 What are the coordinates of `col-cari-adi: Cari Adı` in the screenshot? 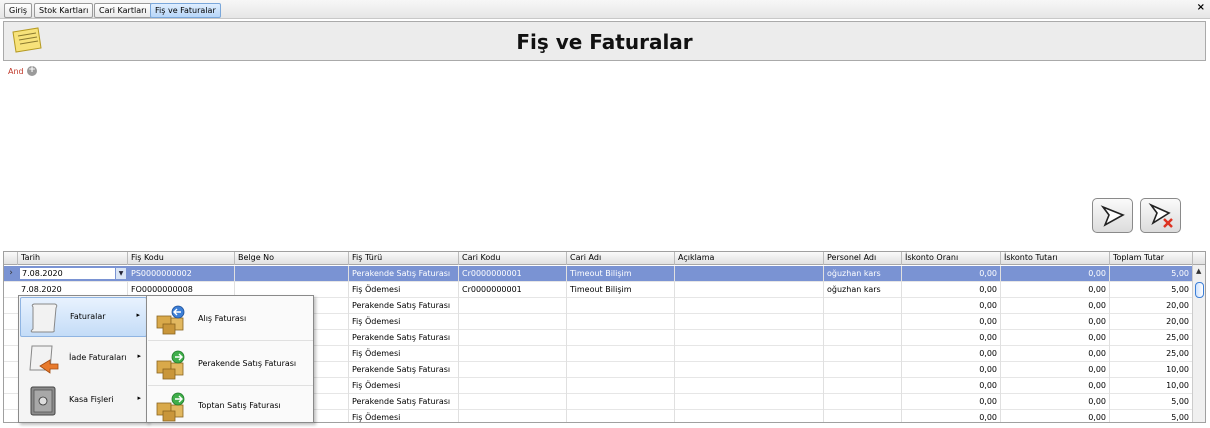 It's located at (621, 258).